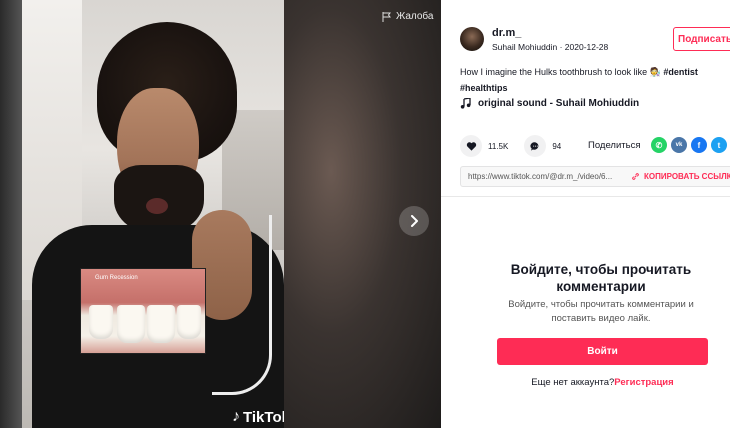 Image resolution: width=730 pixels, height=428 pixels. I want to click on whatsapp-icon: ✆, so click(659, 145).